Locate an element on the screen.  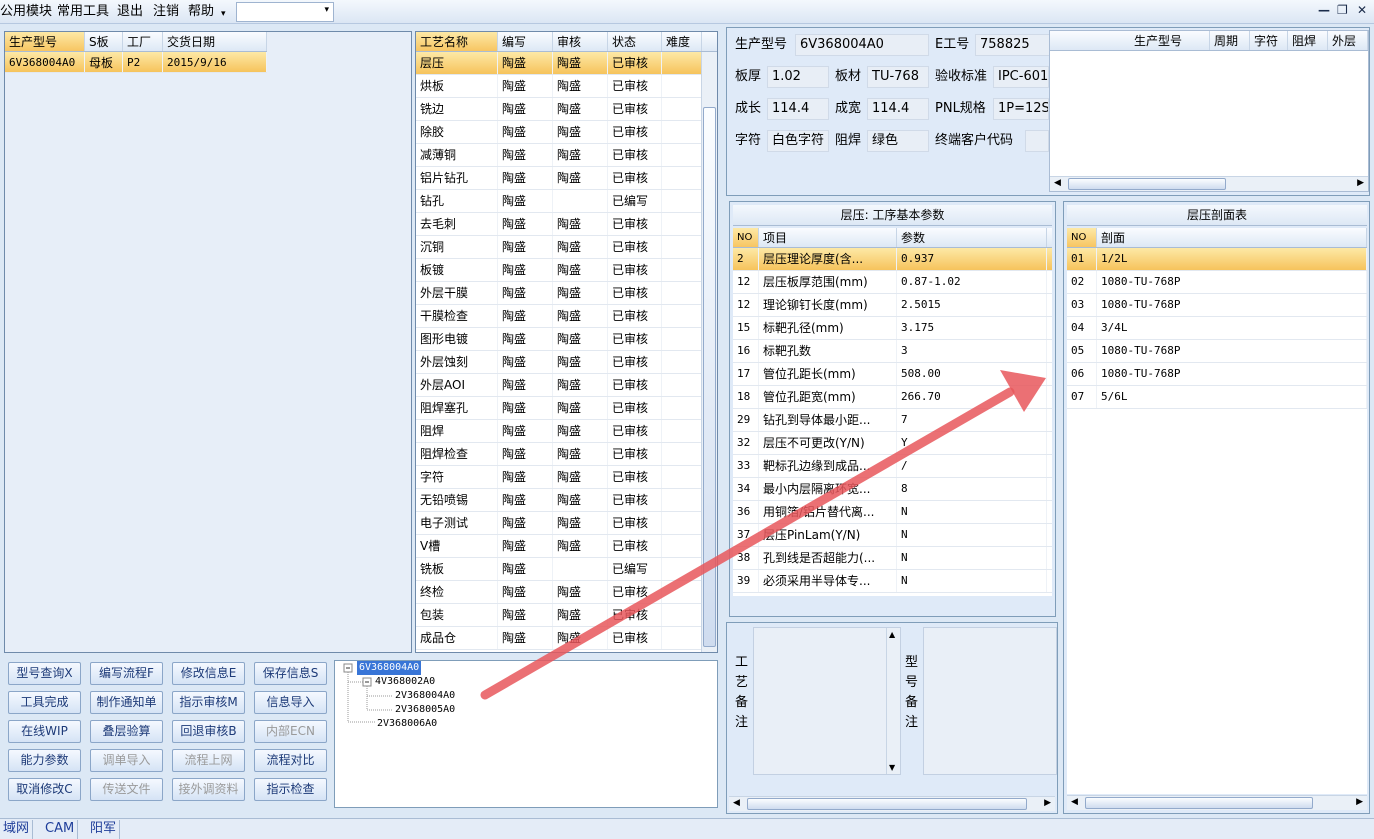
col-header-character: 字符 is located at coordinates (1269, 40).